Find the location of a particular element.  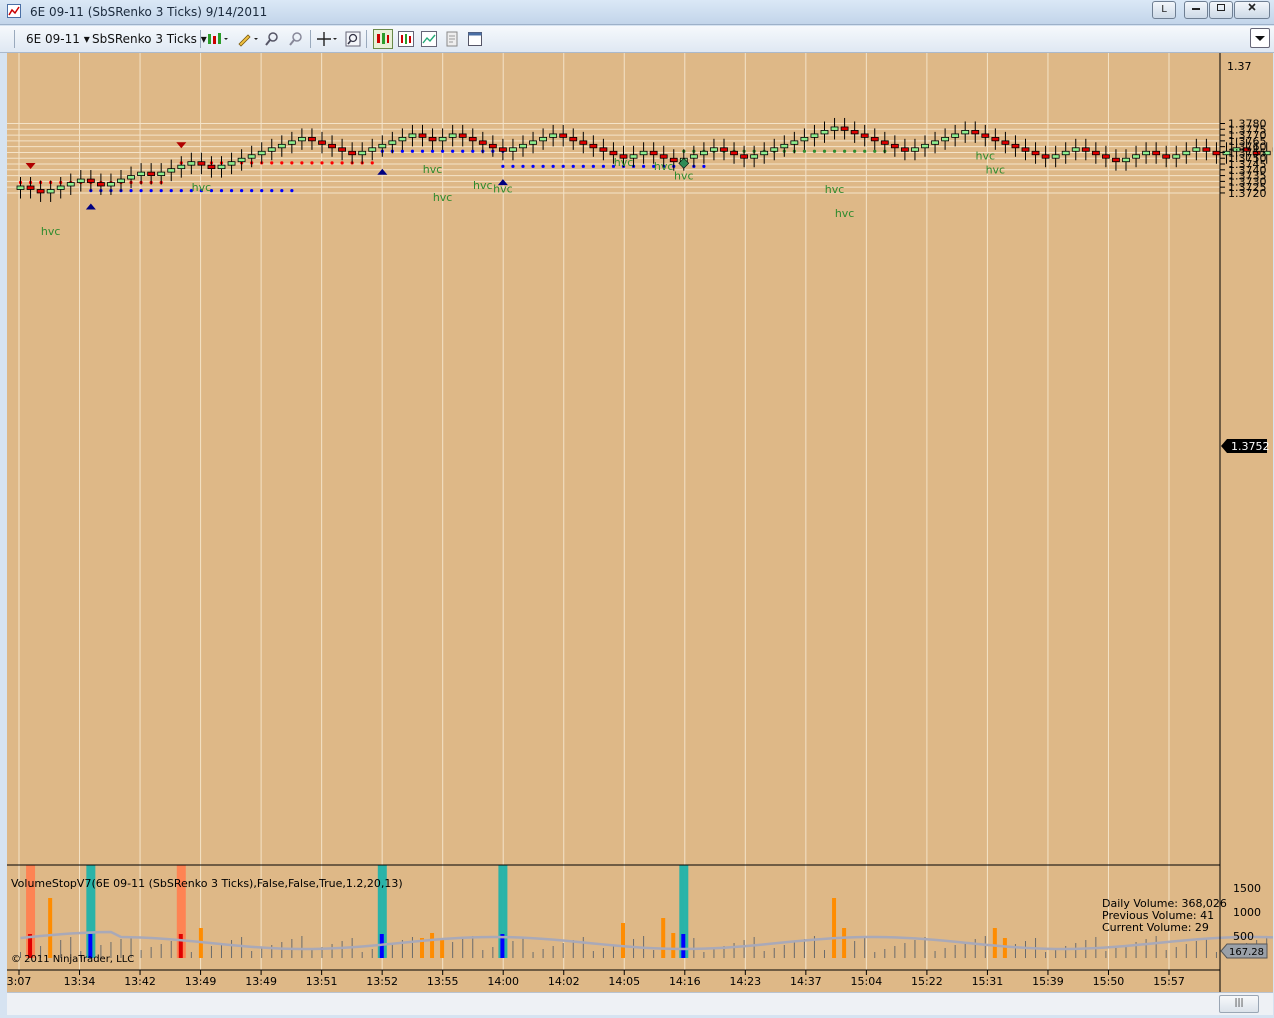

data-series-icon is located at coordinates (383, 39).